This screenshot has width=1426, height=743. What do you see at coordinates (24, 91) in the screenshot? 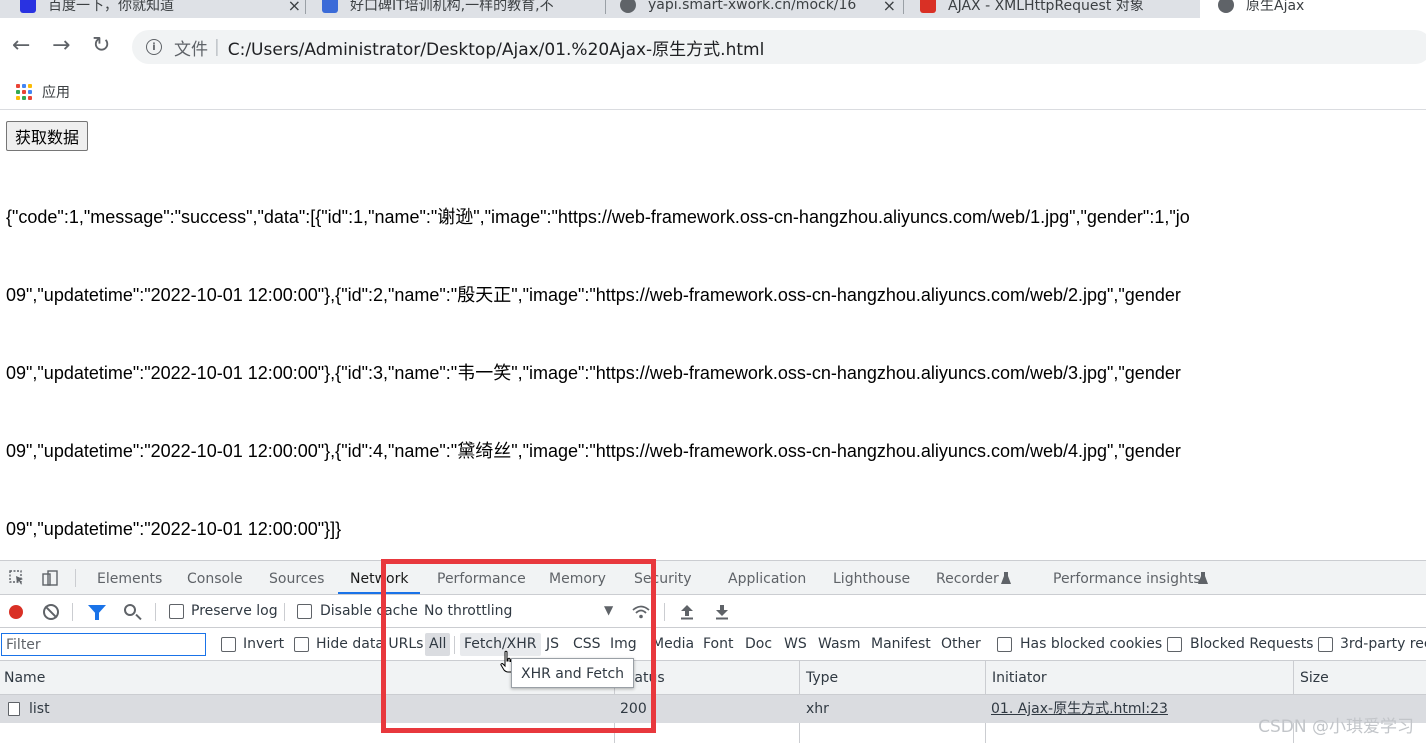
I see `apps-grid-icon` at bounding box center [24, 91].